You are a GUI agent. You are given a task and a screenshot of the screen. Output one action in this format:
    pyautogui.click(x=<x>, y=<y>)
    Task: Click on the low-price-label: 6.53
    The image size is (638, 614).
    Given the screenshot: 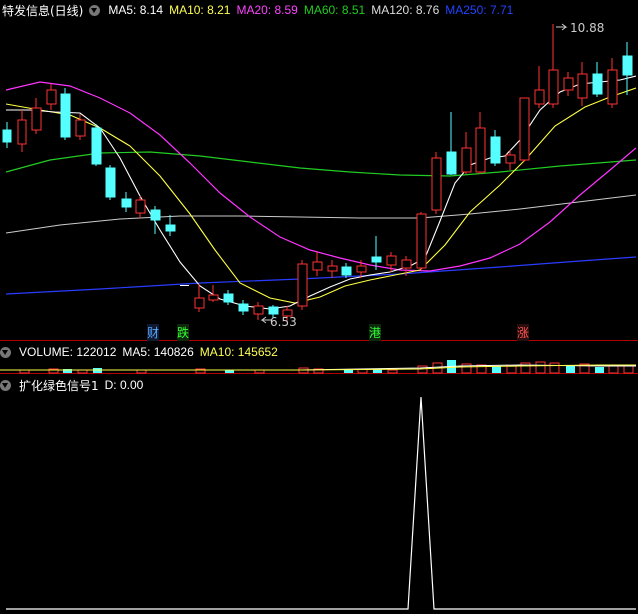 What is the action you would take?
    pyautogui.click(x=283, y=322)
    